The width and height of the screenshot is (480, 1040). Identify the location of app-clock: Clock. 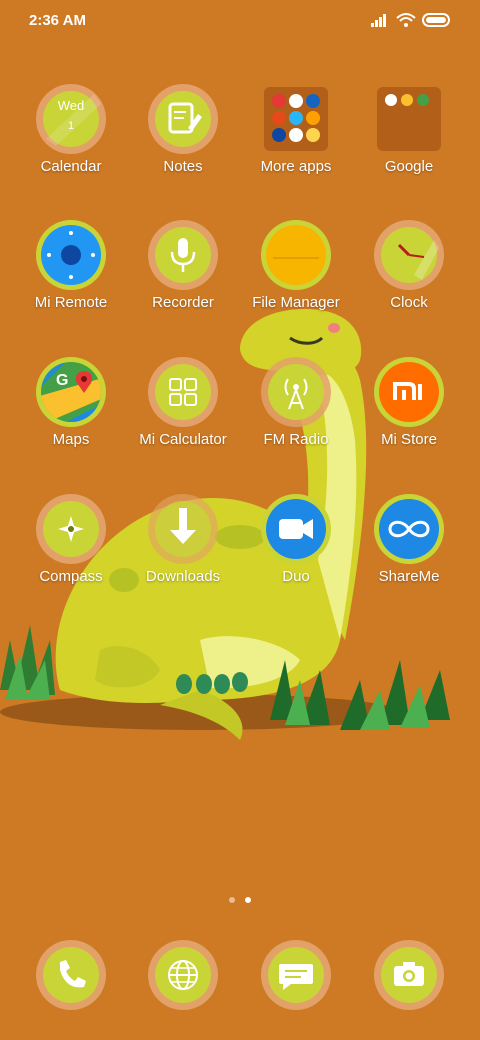
(409, 280).